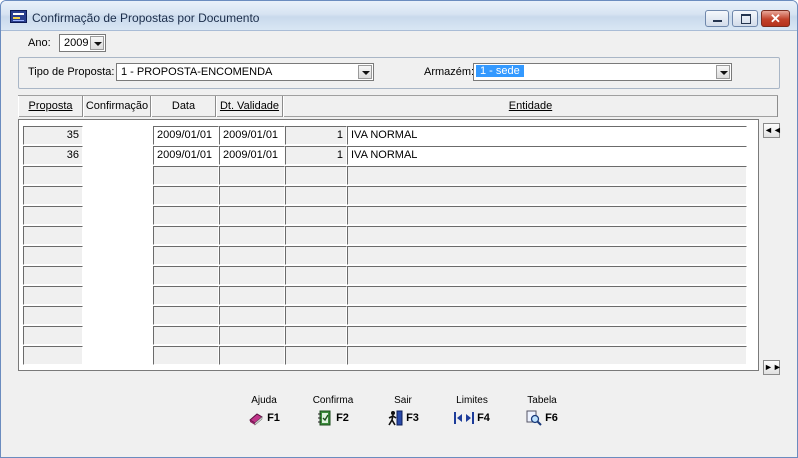  I want to click on table-row: 36 2009/01/01 2009/01/01 1 IVA NORMAL, so click(385, 156).